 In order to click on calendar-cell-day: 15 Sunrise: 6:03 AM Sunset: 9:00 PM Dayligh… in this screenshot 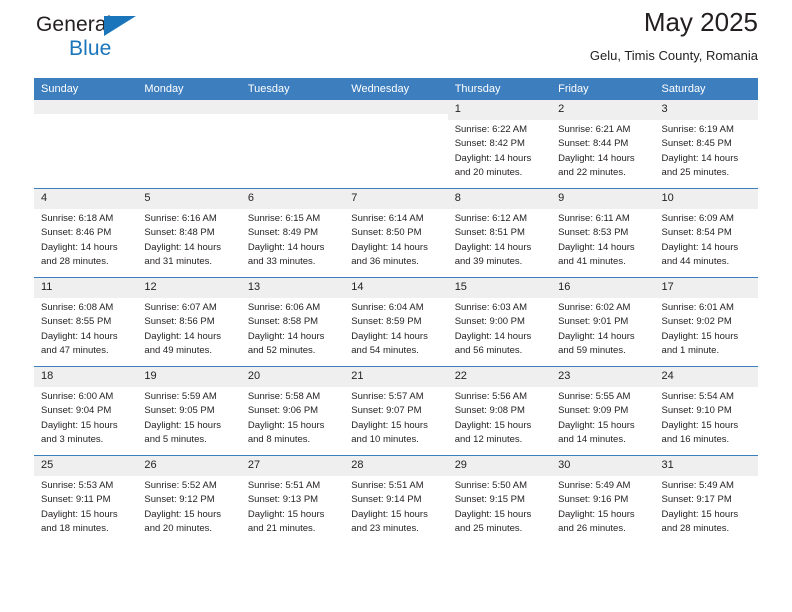, I will do `click(499, 322)`.